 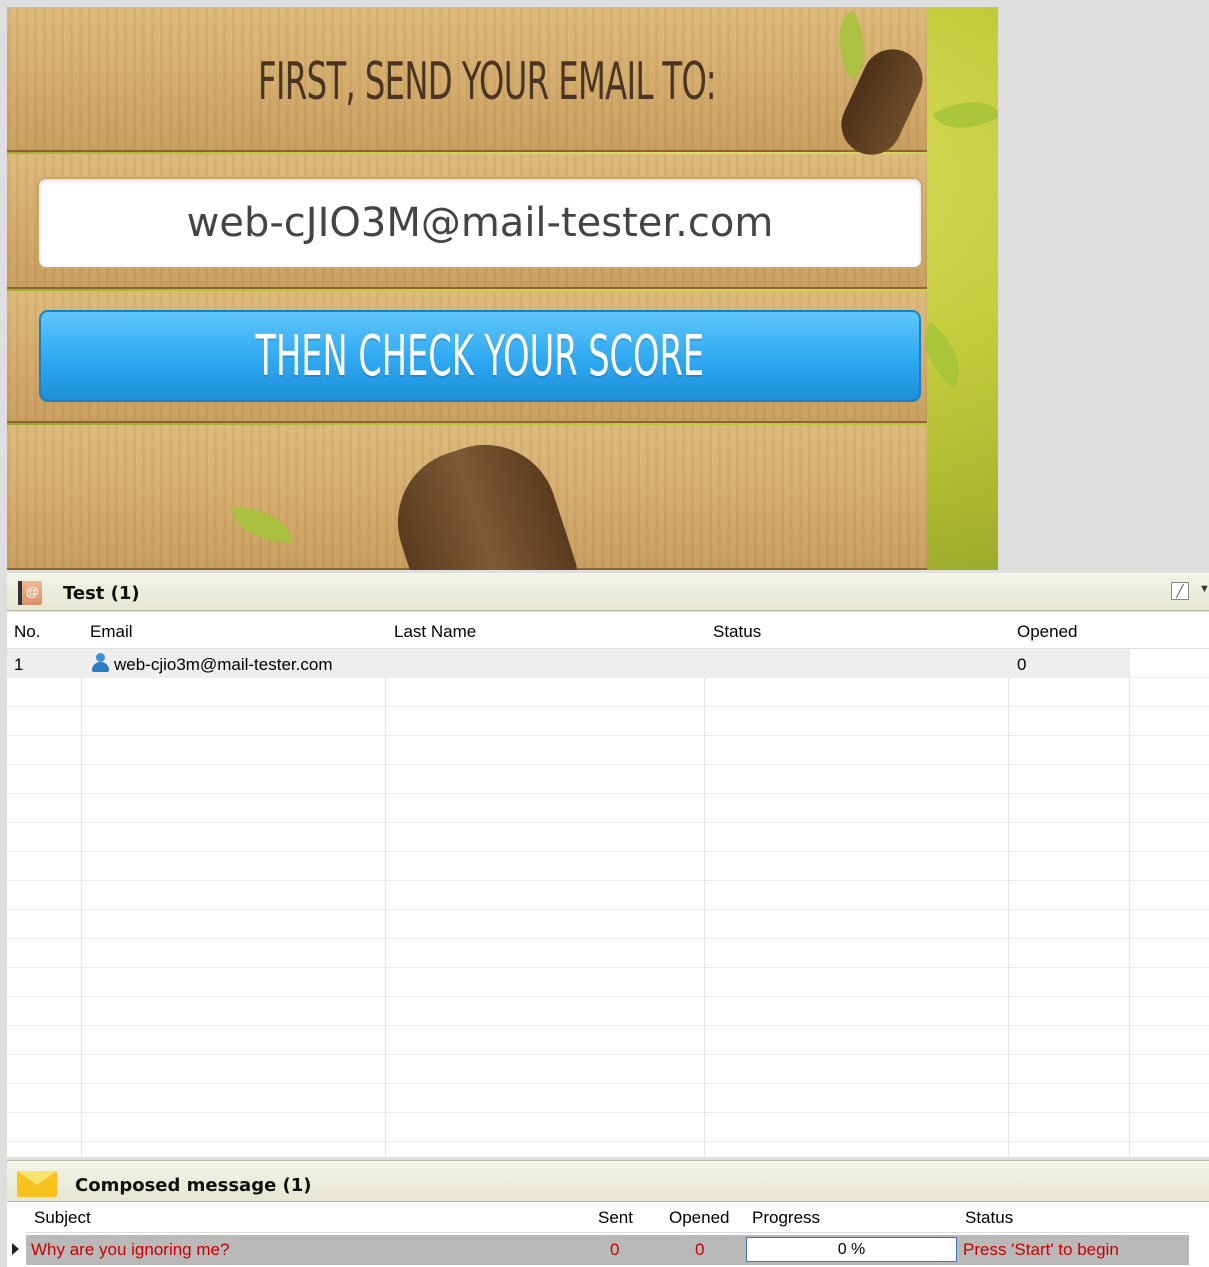 What do you see at coordinates (130, 1249) in the screenshot?
I see `message-subject: Why are you ignoring me?` at bounding box center [130, 1249].